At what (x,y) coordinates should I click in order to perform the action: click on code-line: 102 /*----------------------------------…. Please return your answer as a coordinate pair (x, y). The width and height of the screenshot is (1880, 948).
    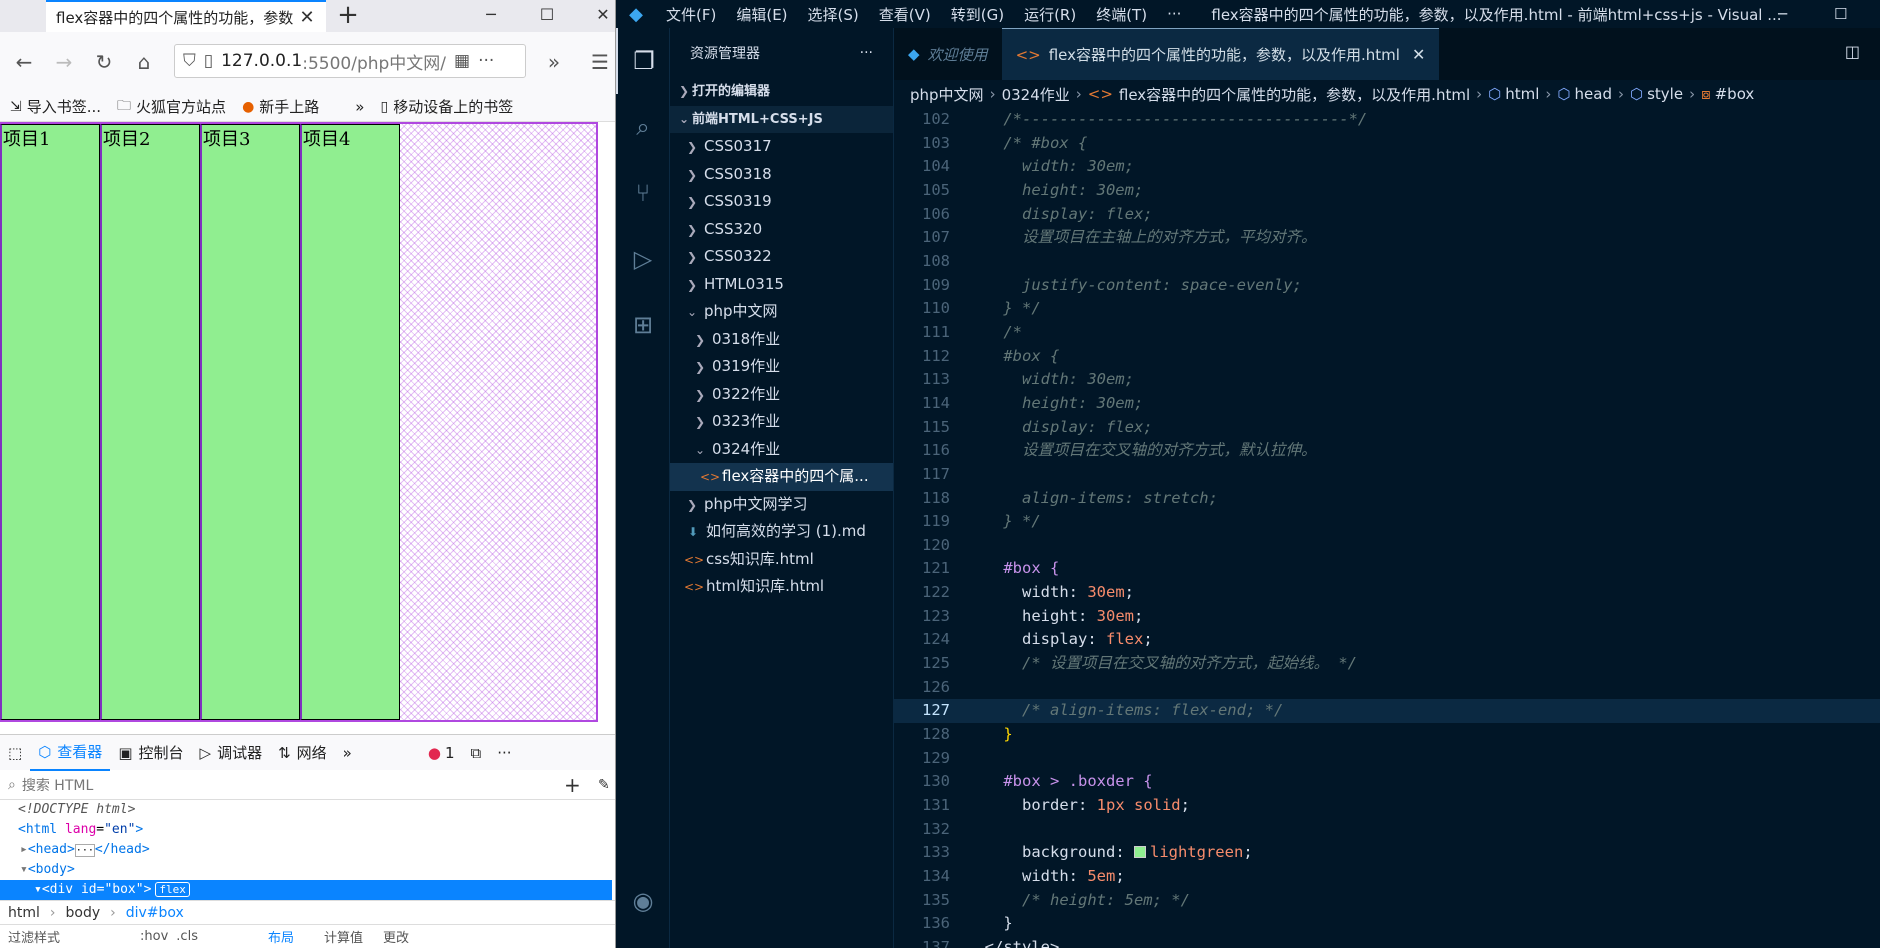
    Looking at the image, I should click on (1387, 120).